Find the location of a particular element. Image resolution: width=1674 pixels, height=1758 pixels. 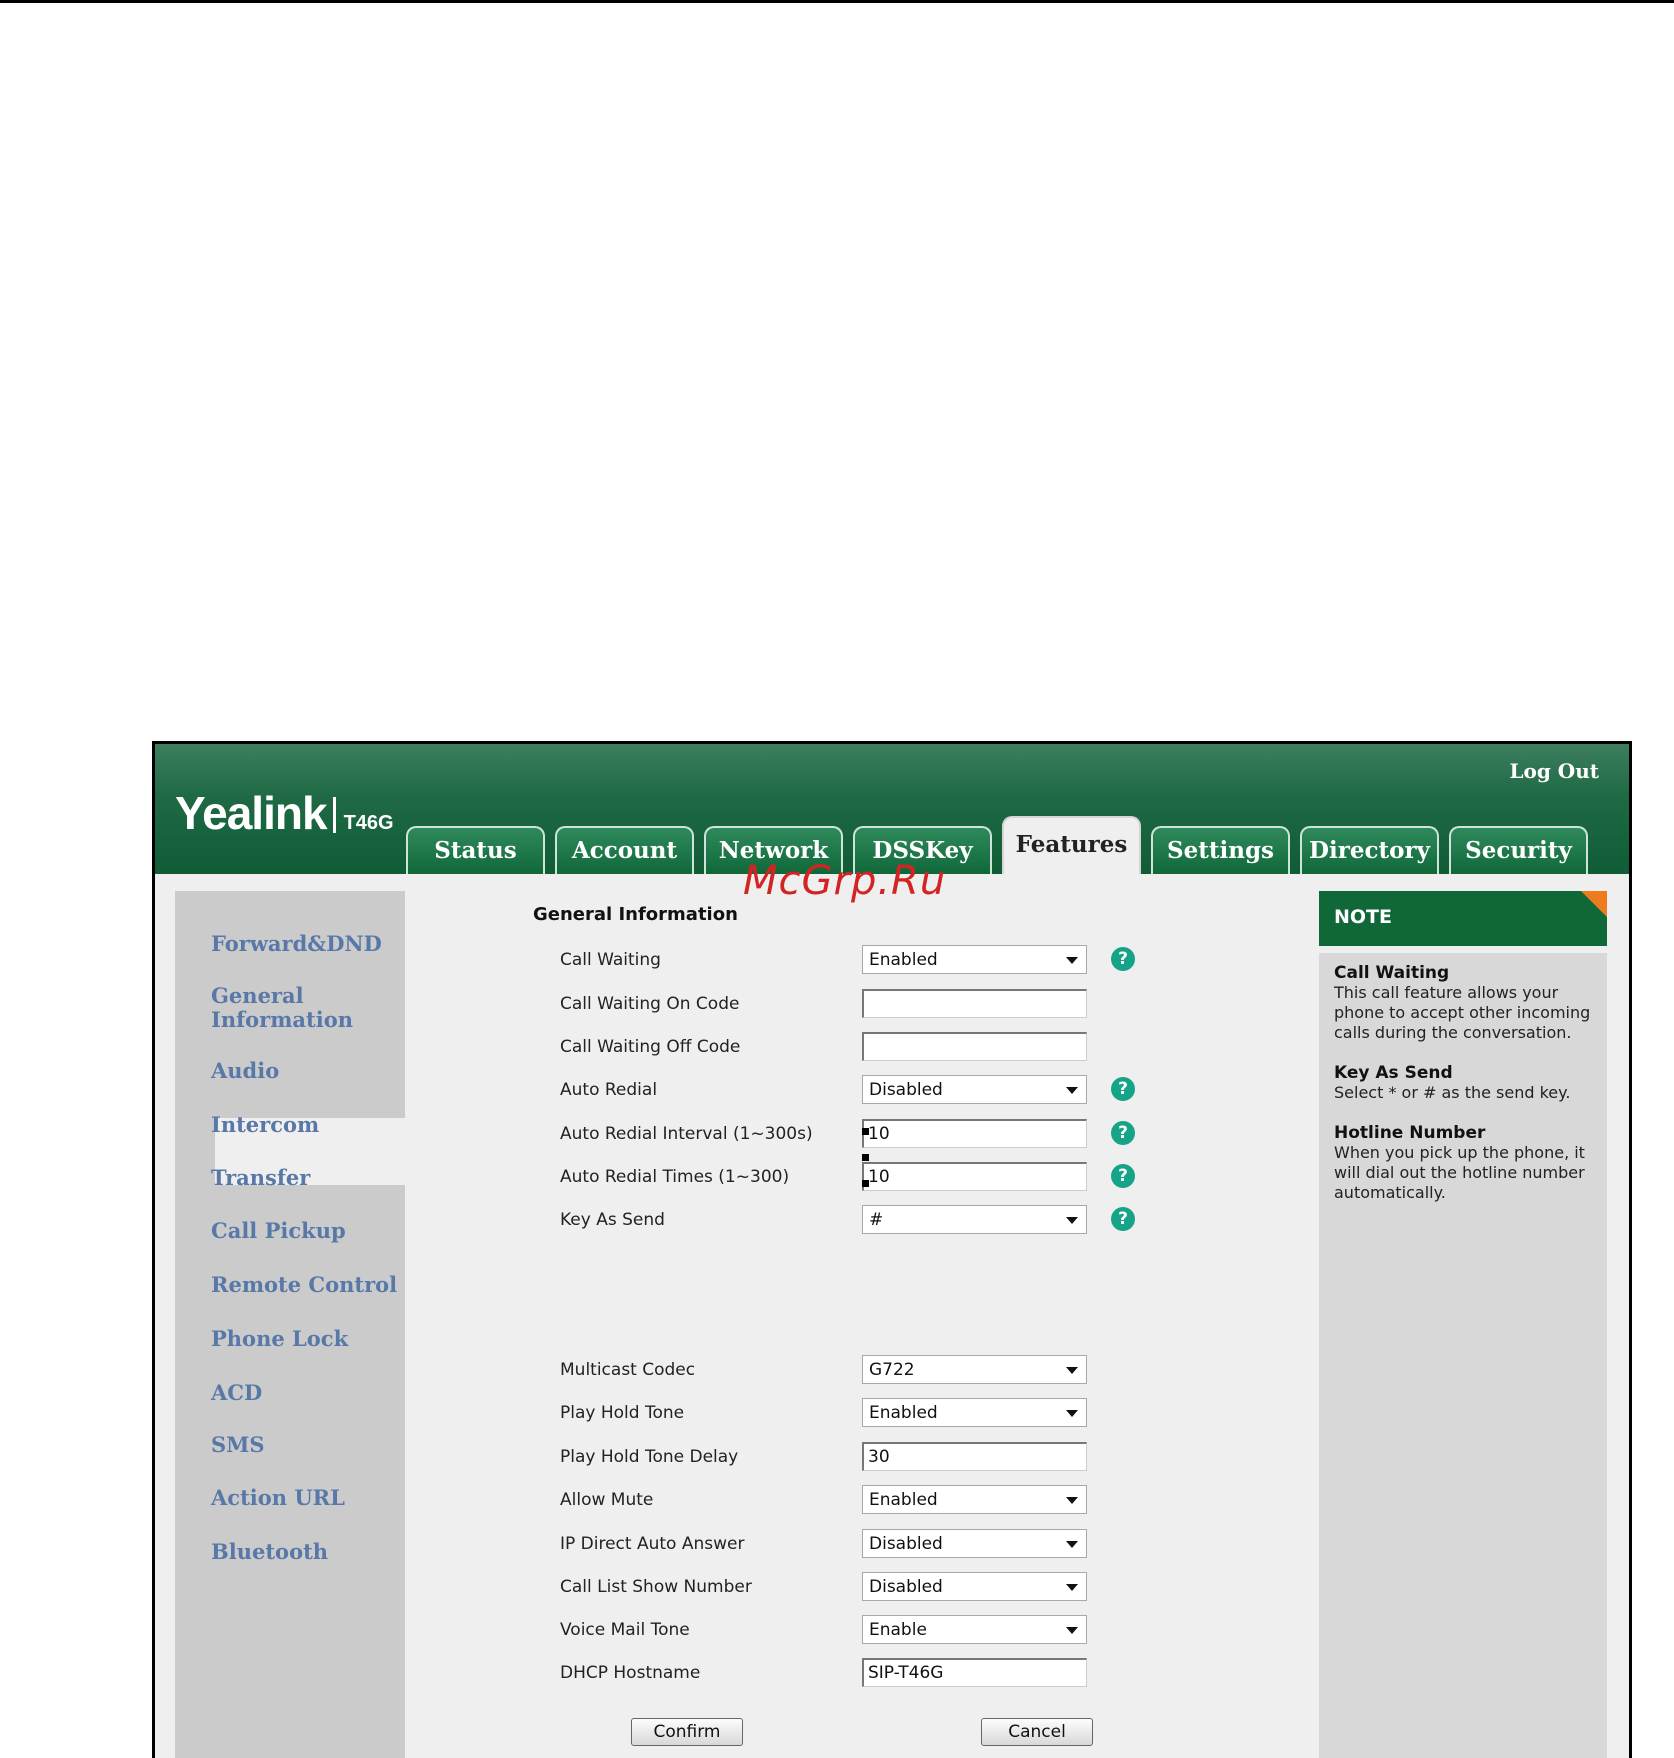

ip-direct-auto-answer-value: Disabled is located at coordinates (906, 1544).